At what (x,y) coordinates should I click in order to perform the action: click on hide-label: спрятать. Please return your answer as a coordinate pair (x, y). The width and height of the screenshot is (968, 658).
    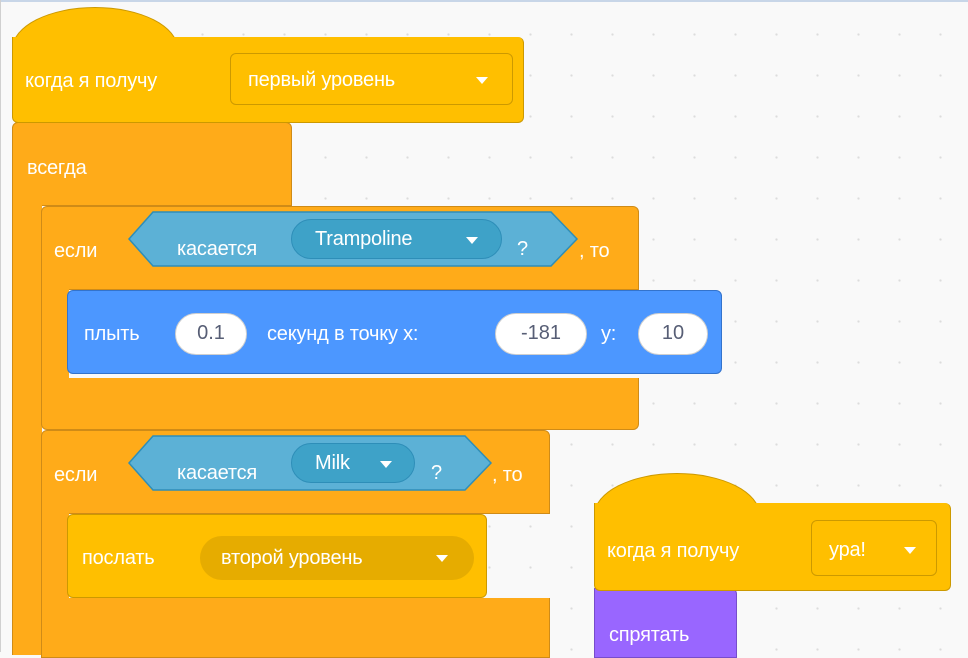
    Looking at the image, I should click on (649, 635).